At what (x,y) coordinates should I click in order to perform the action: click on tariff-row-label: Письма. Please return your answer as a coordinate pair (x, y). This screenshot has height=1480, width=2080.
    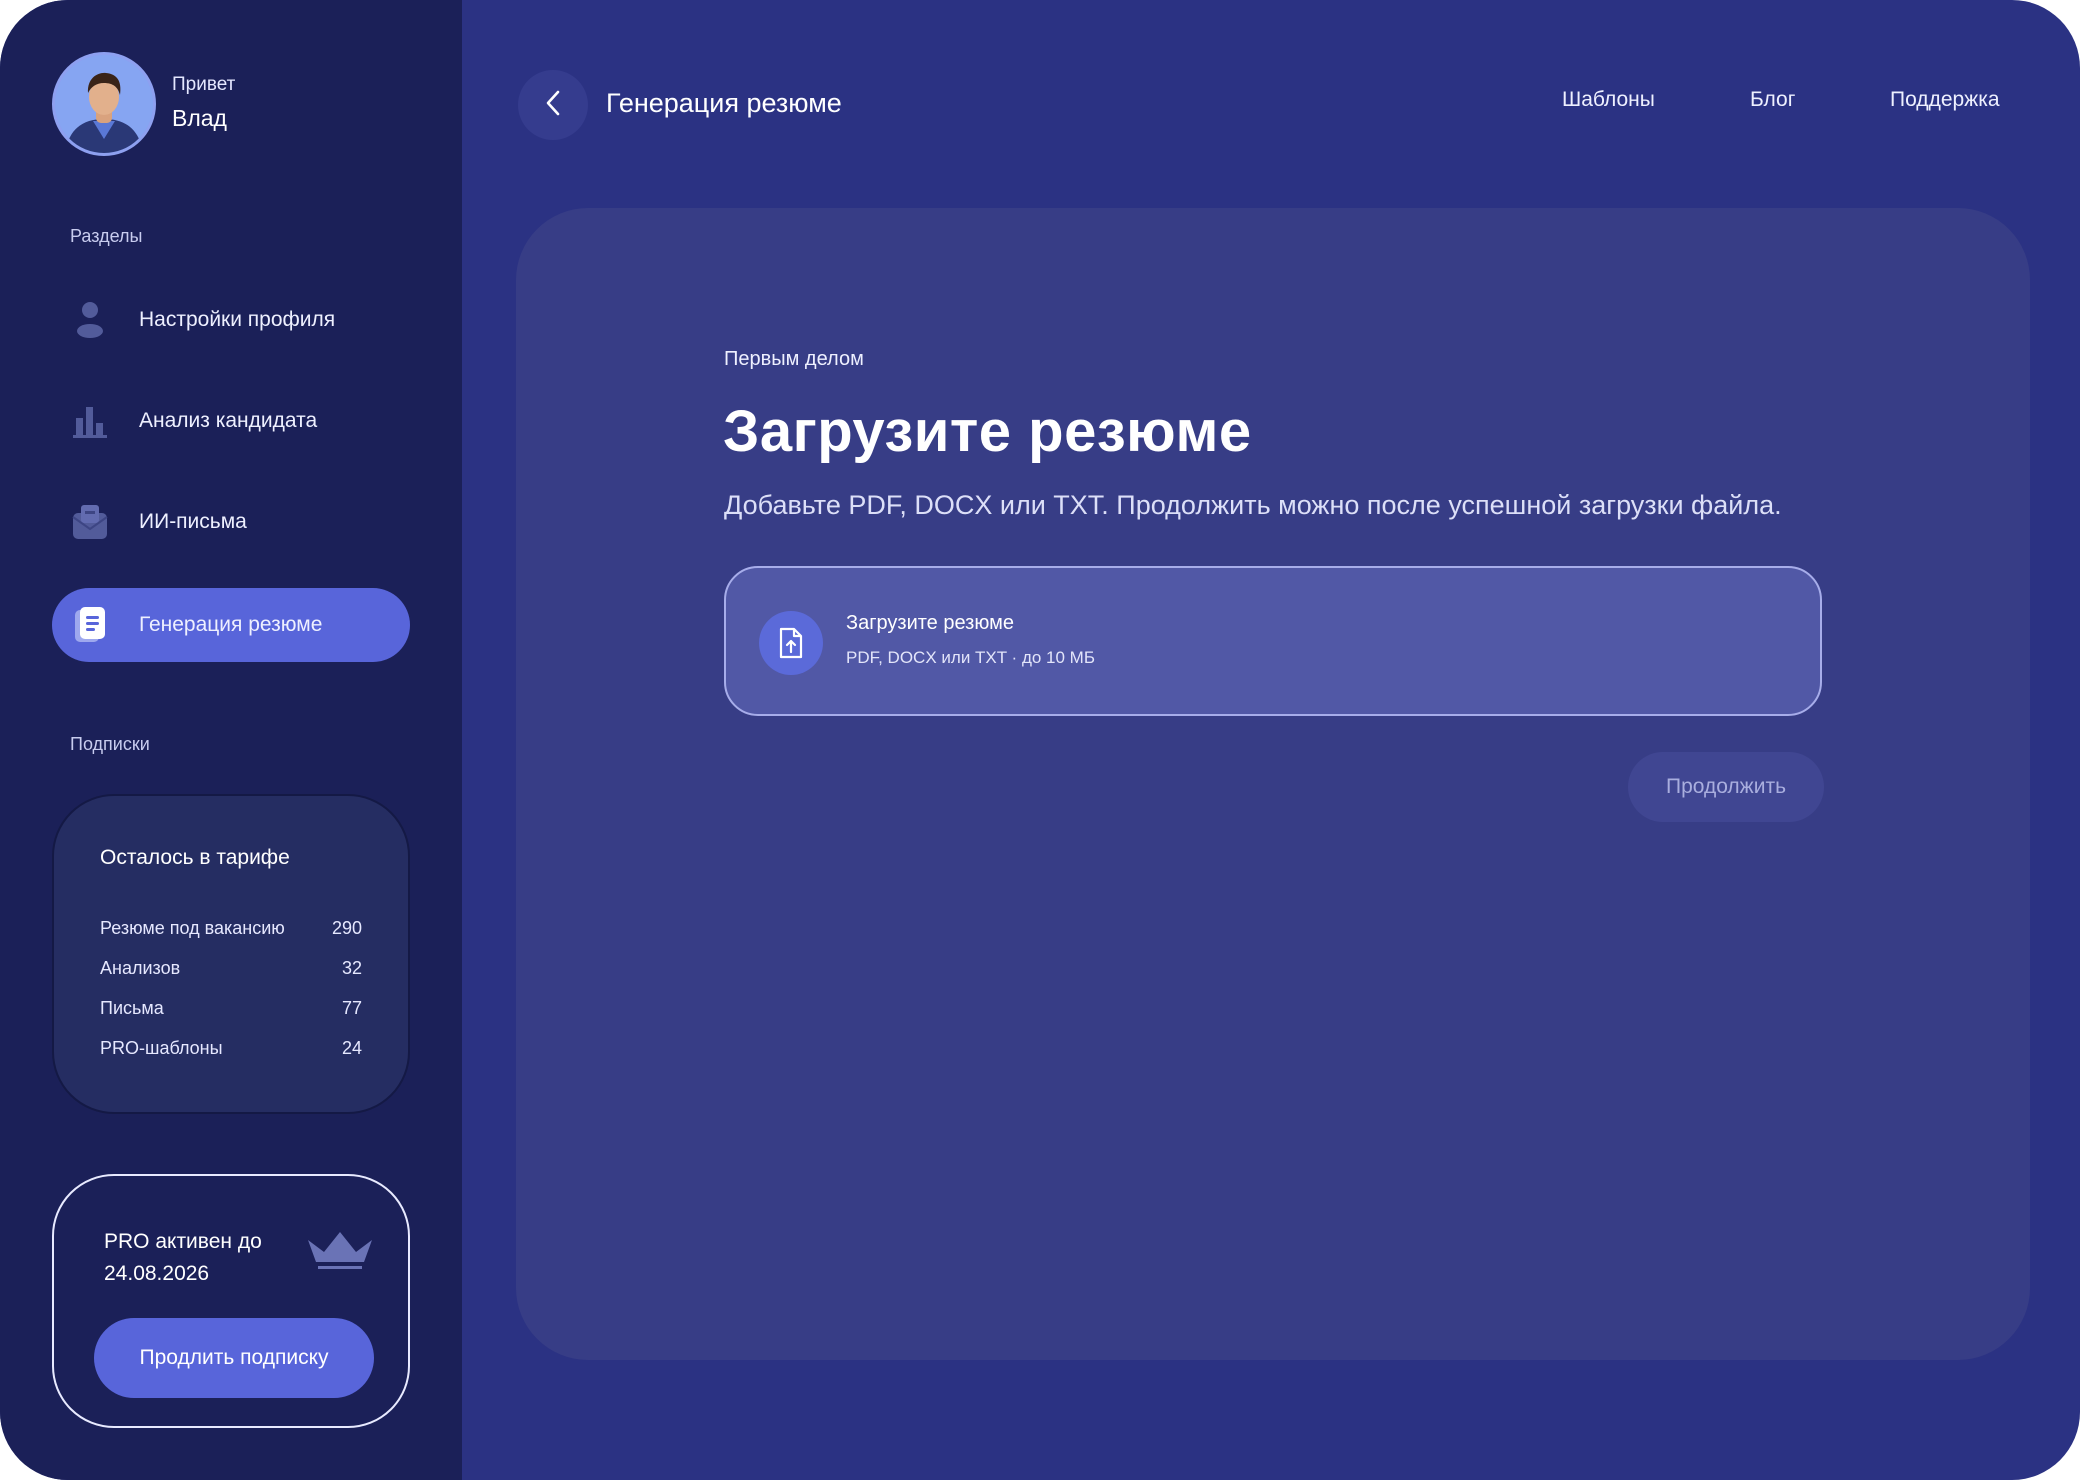
    Looking at the image, I should click on (132, 1007).